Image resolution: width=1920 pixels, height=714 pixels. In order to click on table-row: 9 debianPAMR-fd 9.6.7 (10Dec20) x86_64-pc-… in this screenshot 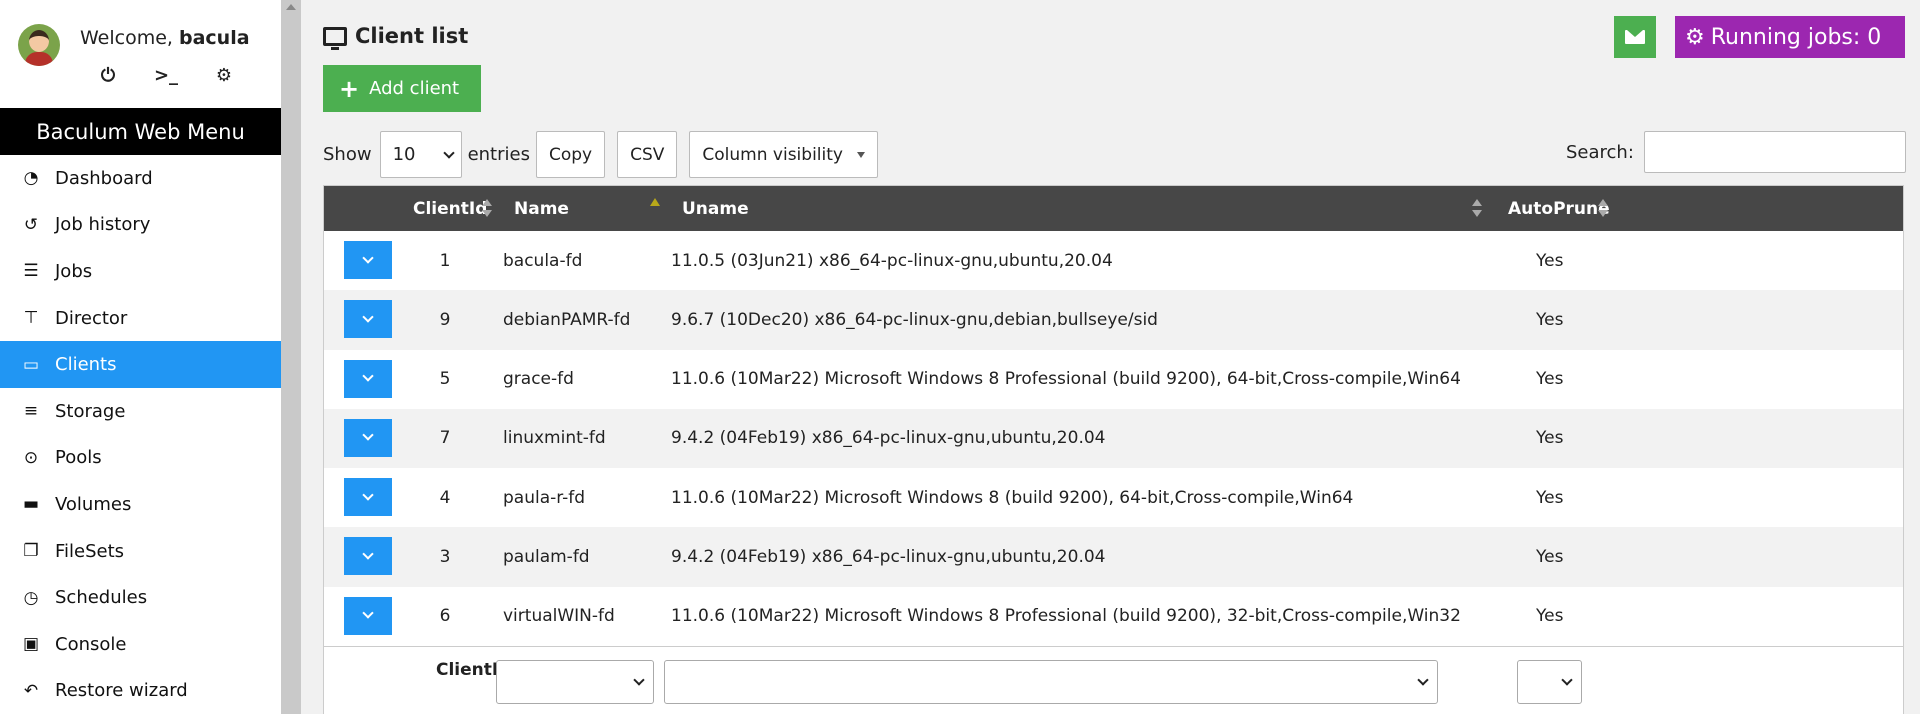, I will do `click(1113, 320)`.